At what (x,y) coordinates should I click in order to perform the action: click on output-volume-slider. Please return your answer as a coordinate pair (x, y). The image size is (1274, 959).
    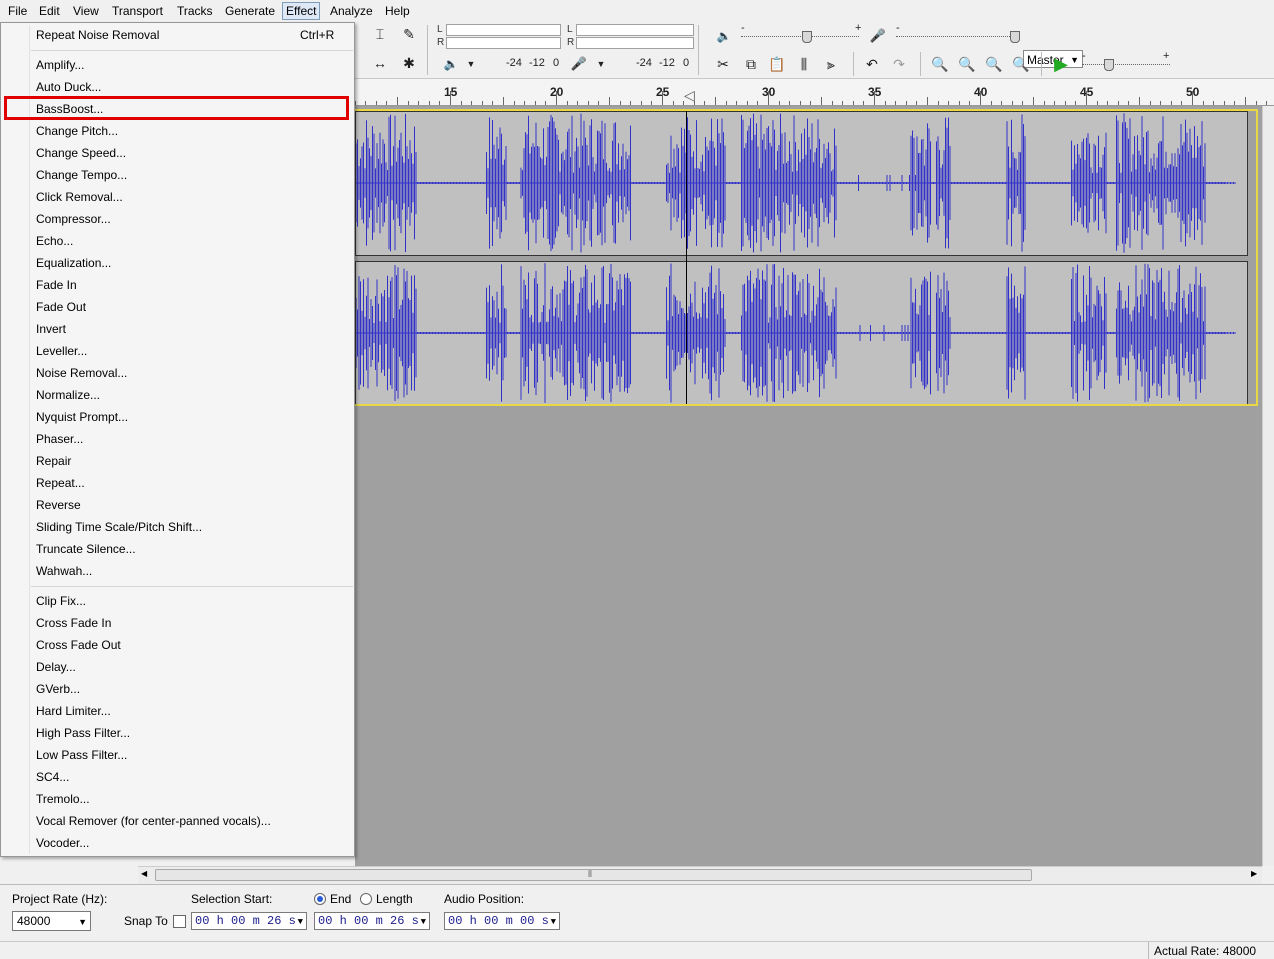
    Looking at the image, I should click on (800, 37).